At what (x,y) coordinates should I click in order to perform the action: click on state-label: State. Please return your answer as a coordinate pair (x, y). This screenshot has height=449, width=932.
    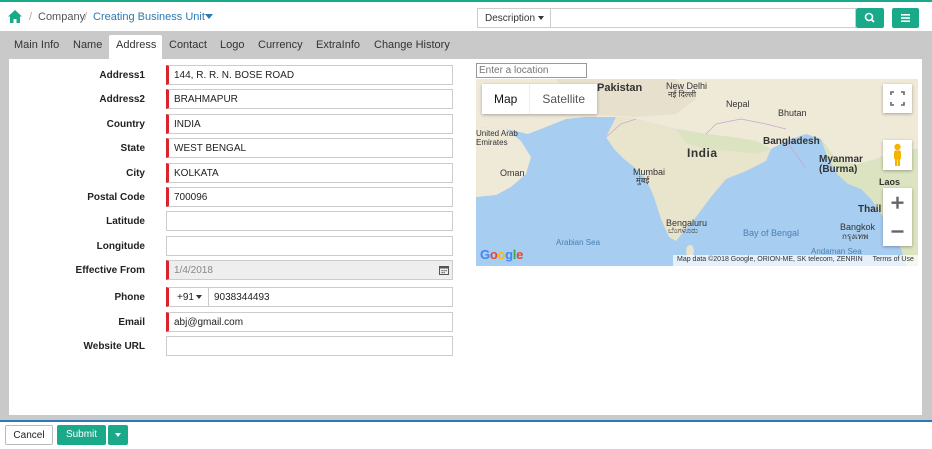
    Looking at the image, I should click on (132, 148).